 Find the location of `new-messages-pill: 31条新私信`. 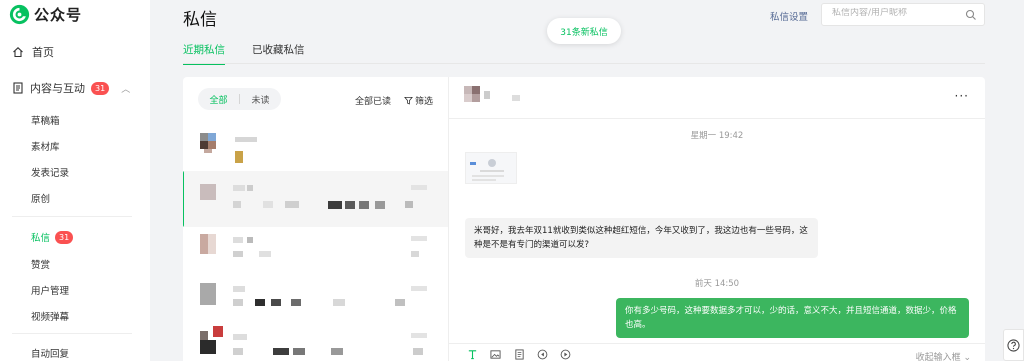

new-messages-pill: 31条新私信 is located at coordinates (584, 31).